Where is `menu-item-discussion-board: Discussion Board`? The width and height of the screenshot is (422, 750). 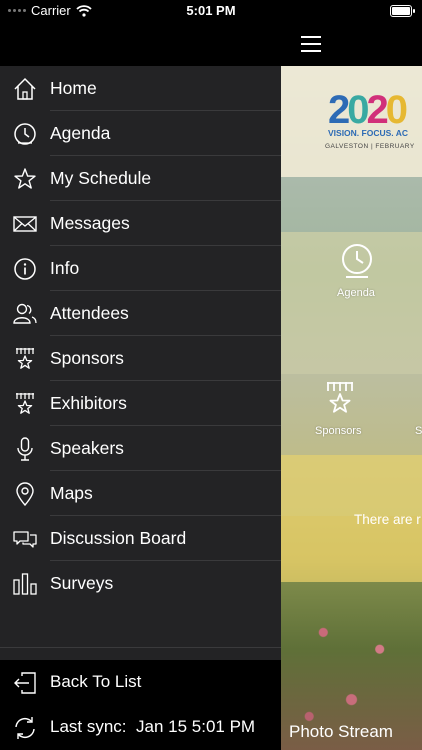
menu-item-discussion-board: Discussion Board is located at coordinates (140, 538).